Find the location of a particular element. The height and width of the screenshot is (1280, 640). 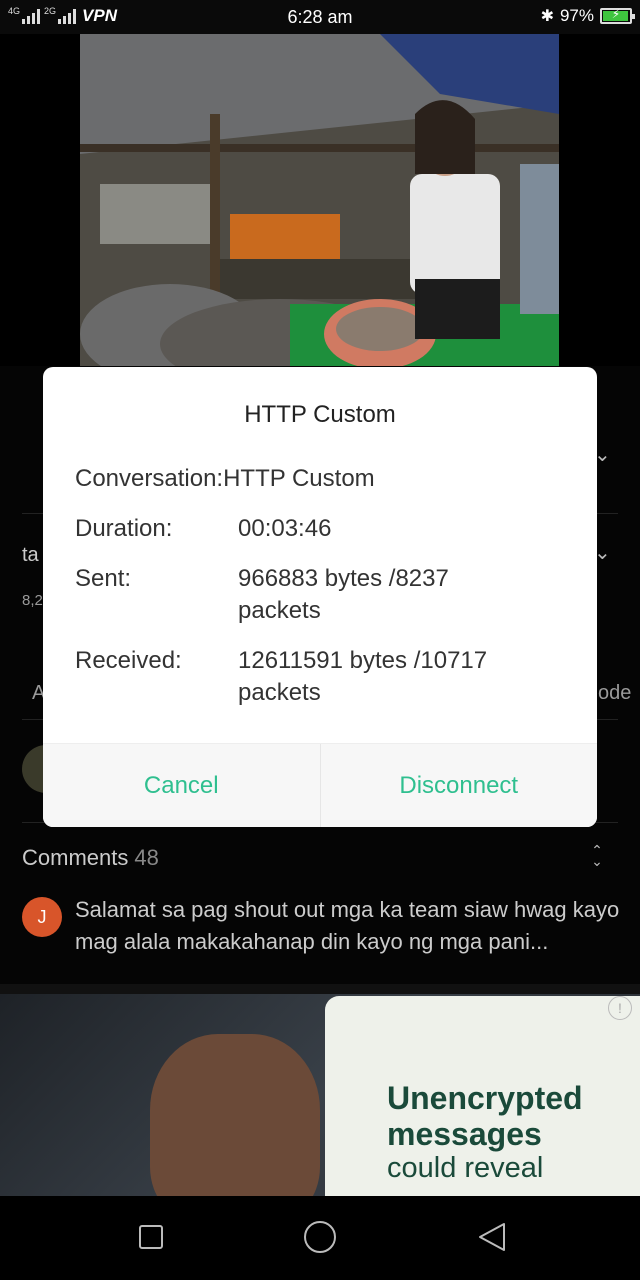

home-circle-icon is located at coordinates (320, 1237).